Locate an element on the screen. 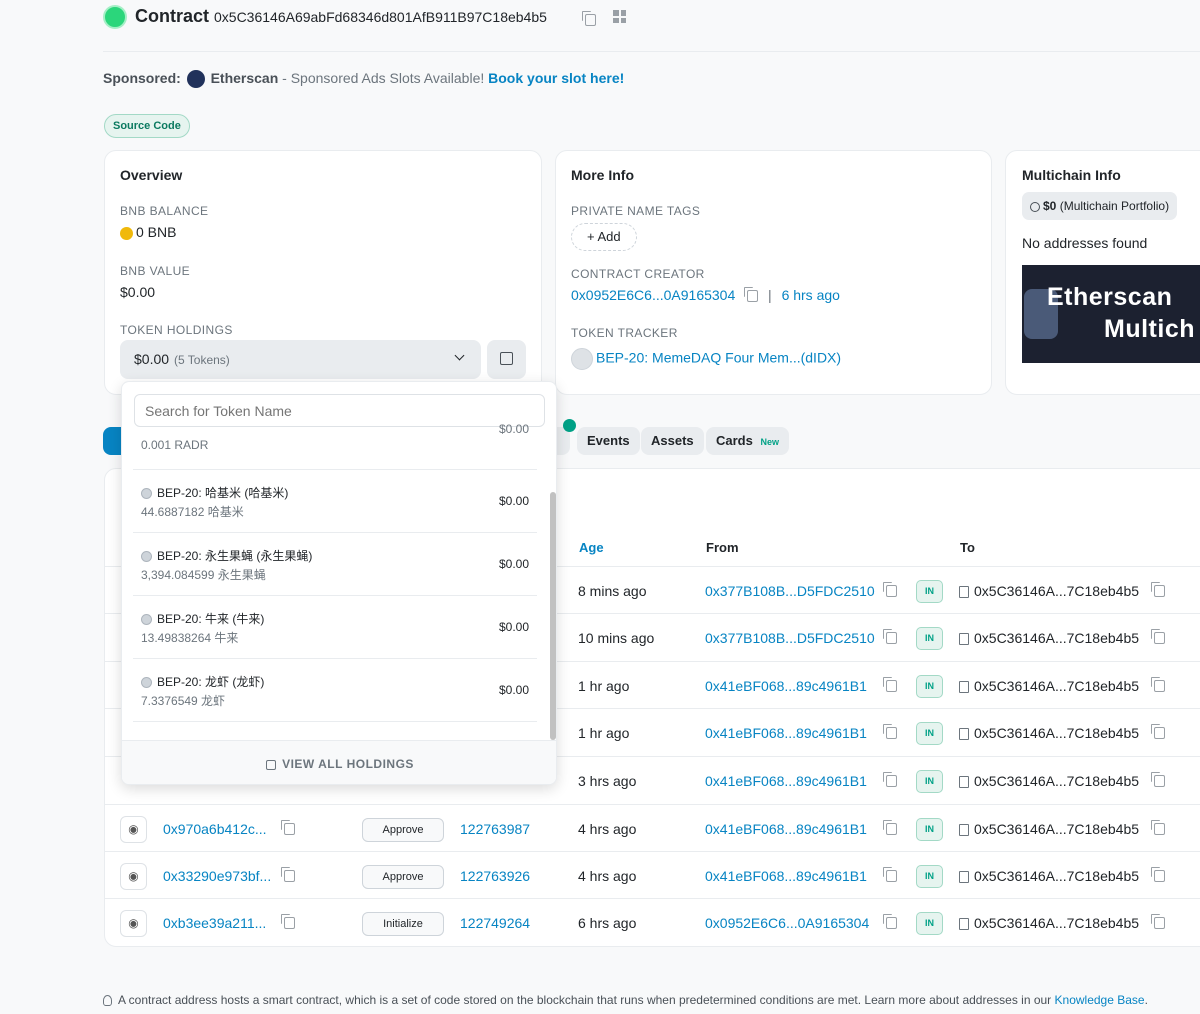  scrollbar-thumb is located at coordinates (553, 616).